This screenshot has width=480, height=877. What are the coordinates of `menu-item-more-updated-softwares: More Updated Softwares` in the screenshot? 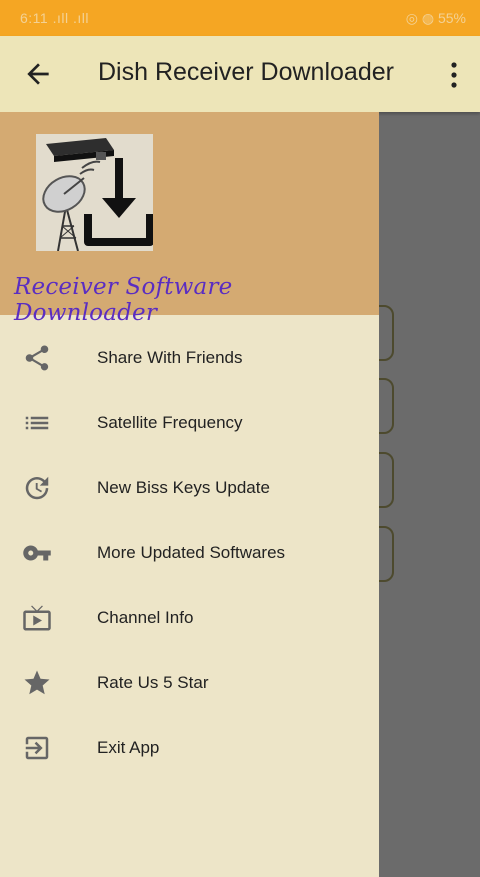 It's located at (189, 552).